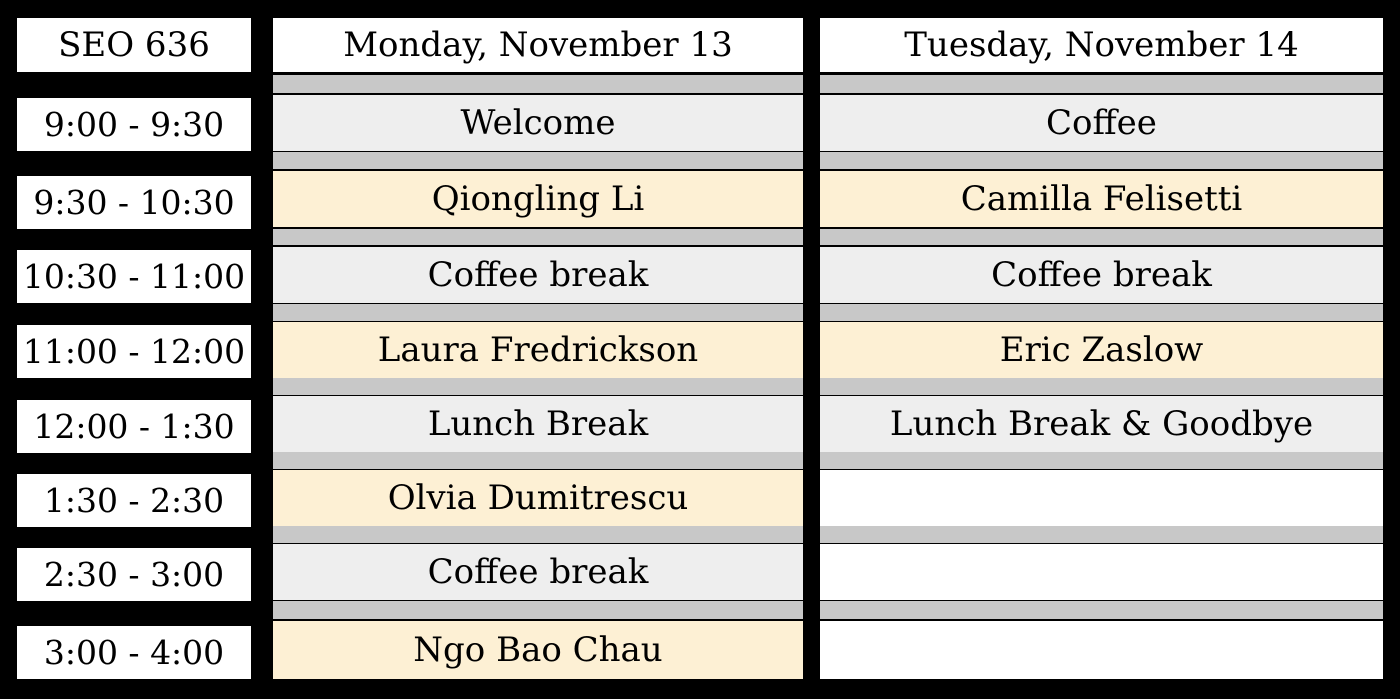 Image resolution: width=1400 pixels, height=699 pixels. Describe the element at coordinates (1101, 350) in the screenshot. I see `tuesday-session: Eric Zaslow` at that location.